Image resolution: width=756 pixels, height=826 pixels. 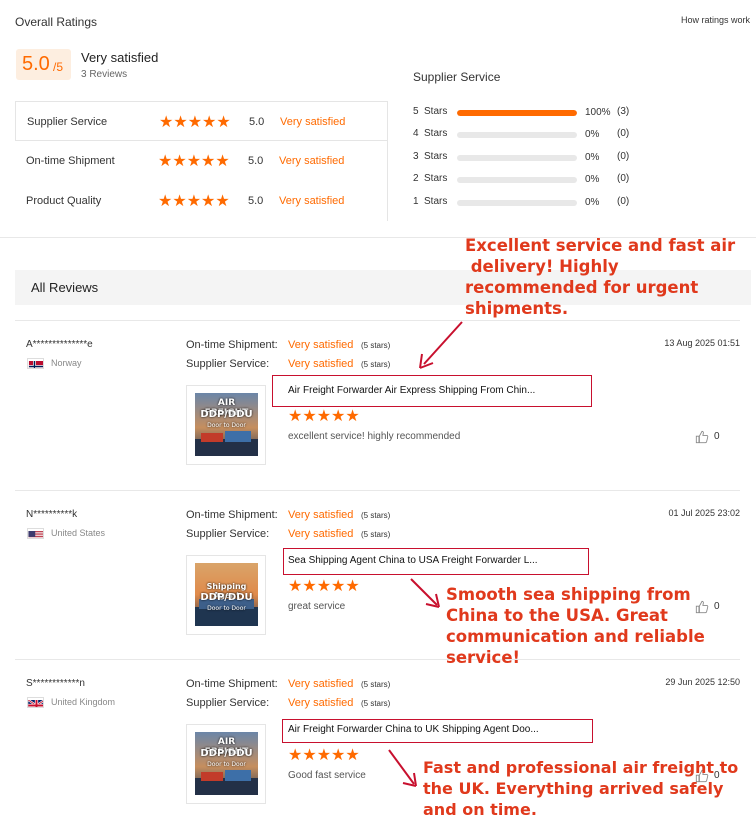 I want to click on overall-ratings-title: Overall Ratings, so click(x=56, y=22).